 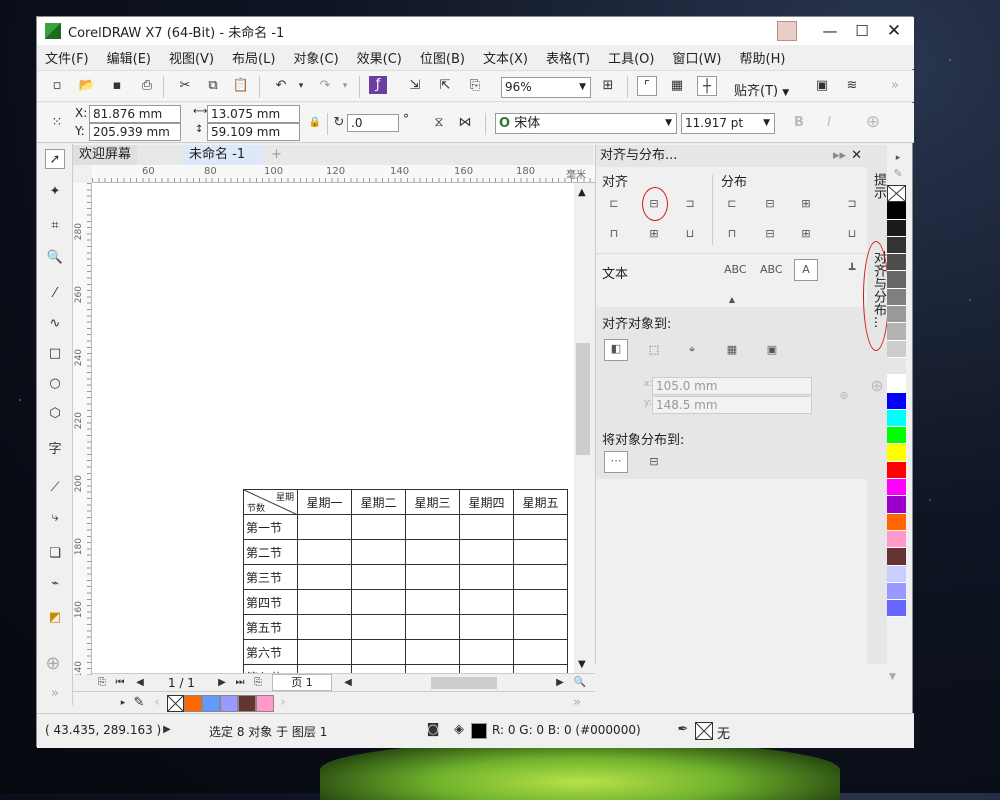 What do you see at coordinates (697, 57) in the screenshot?
I see `menu-window: 窗口(W)` at bounding box center [697, 57].